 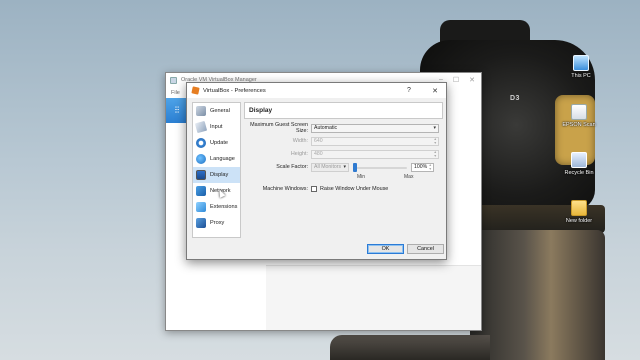 I want to click on desktop-icon-label: This PC, so click(x=581, y=76).